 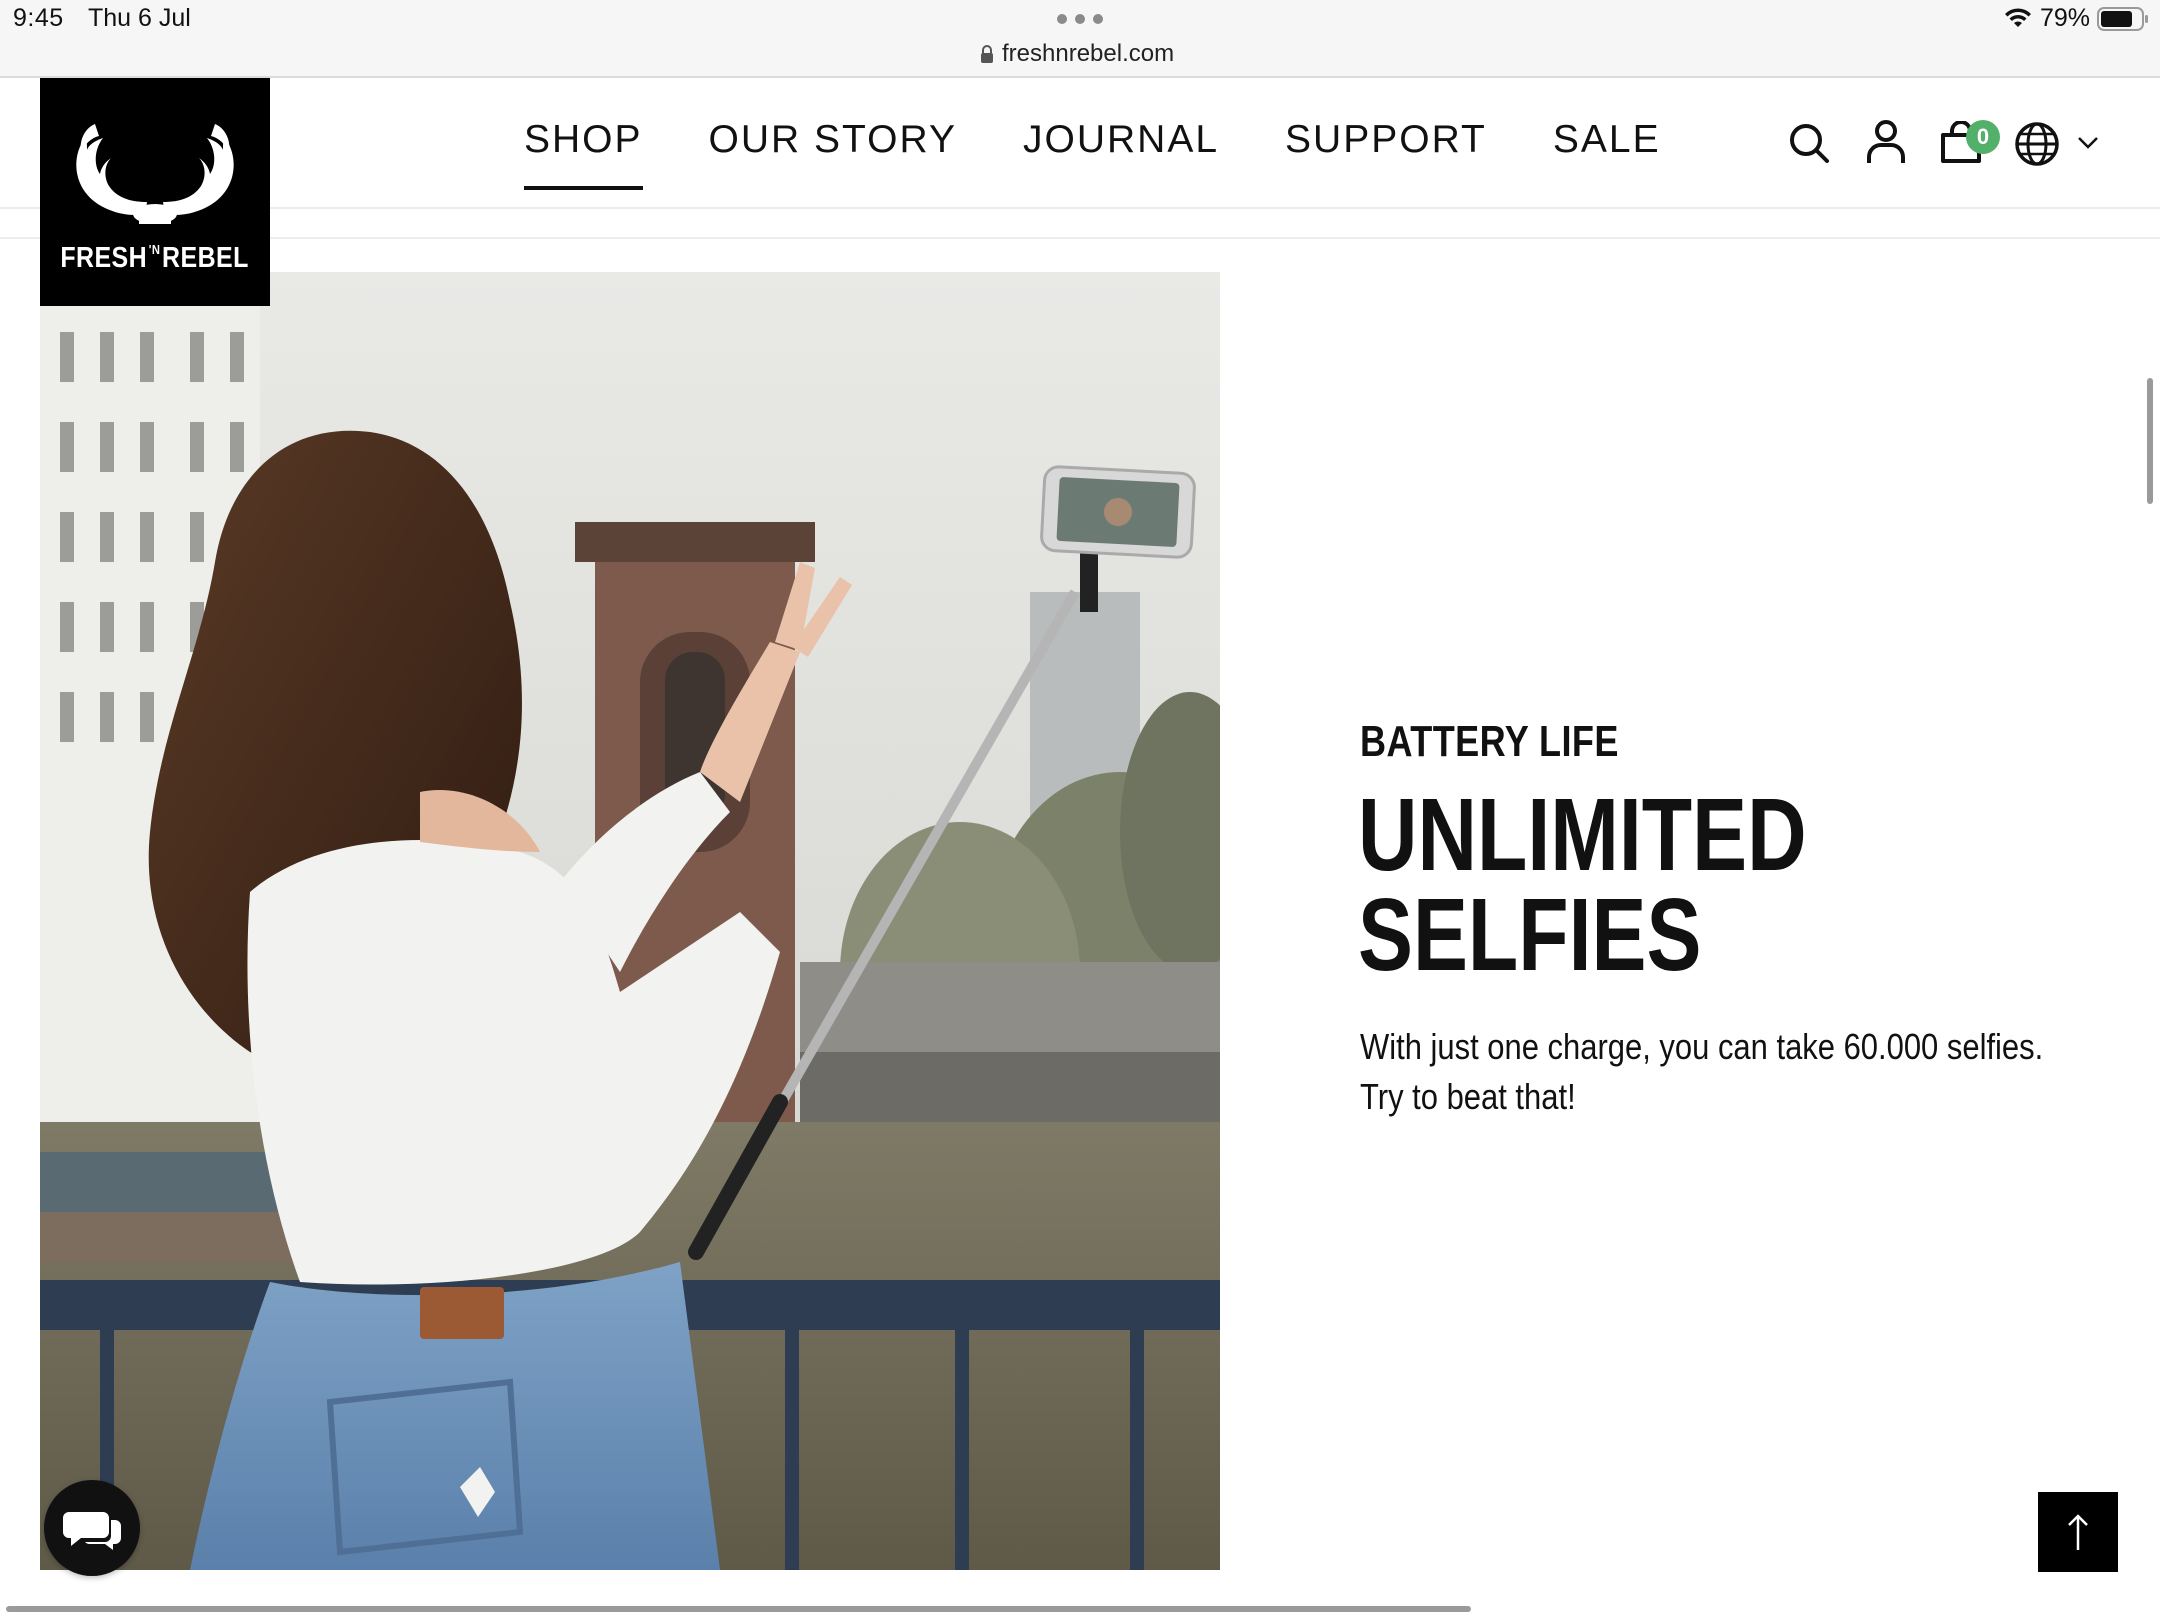 What do you see at coordinates (139, 18) in the screenshot?
I see `status-date: Thu 6 Jul` at bounding box center [139, 18].